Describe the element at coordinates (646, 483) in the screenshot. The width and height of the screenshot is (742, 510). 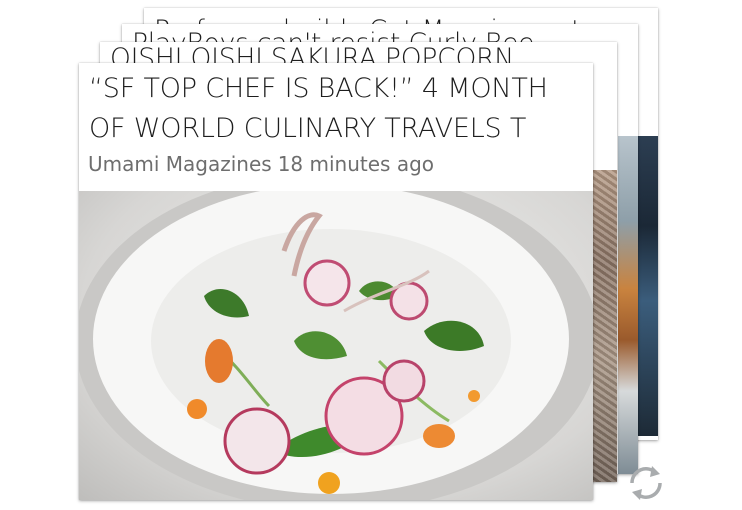
I see `refresh-icon` at that location.